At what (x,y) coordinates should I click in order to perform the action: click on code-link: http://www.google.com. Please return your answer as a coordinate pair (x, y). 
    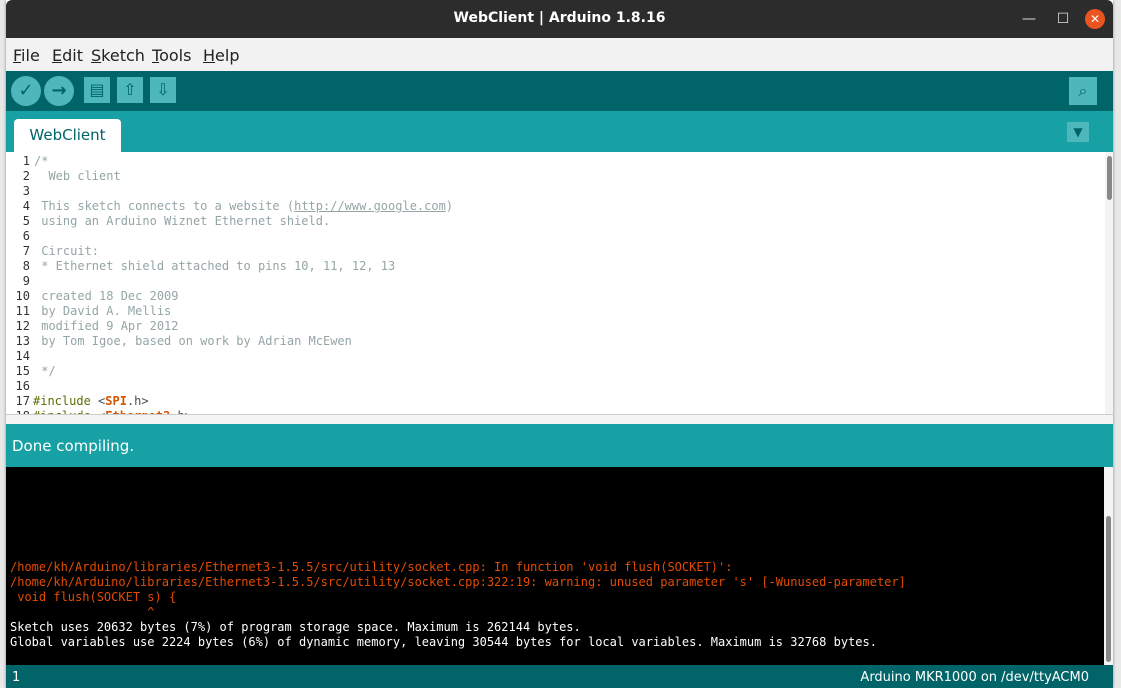
    Looking at the image, I should click on (370, 206).